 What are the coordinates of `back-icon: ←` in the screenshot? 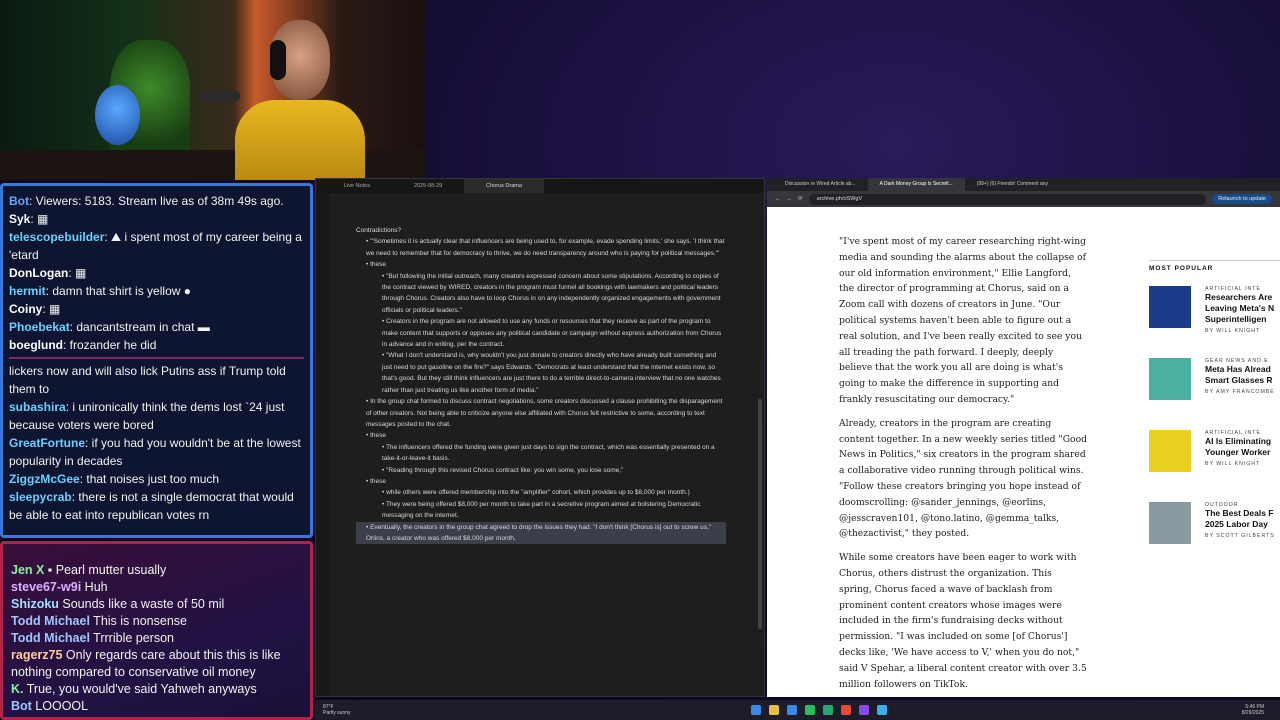 It's located at (778, 199).